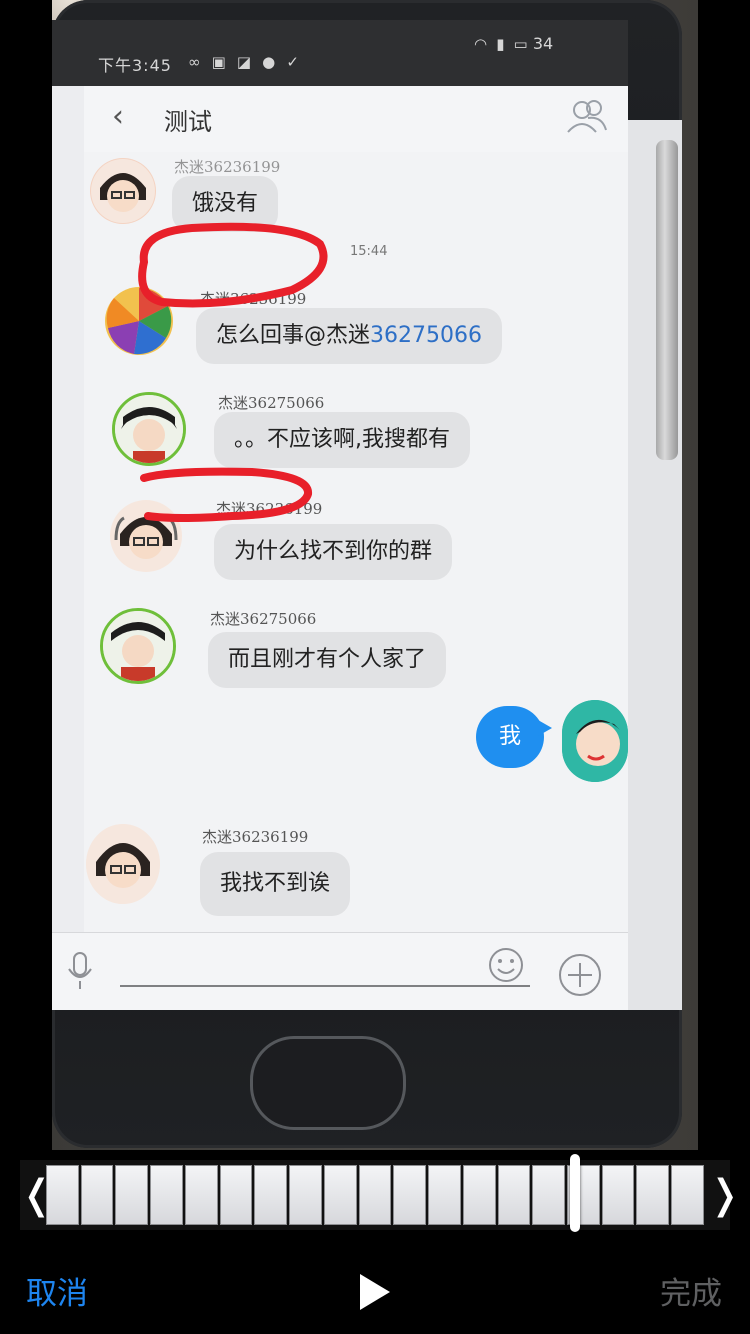 The height and width of the screenshot is (1334, 750). Describe the element at coordinates (691, 1290) in the screenshot. I see `done-button: 完成` at that location.